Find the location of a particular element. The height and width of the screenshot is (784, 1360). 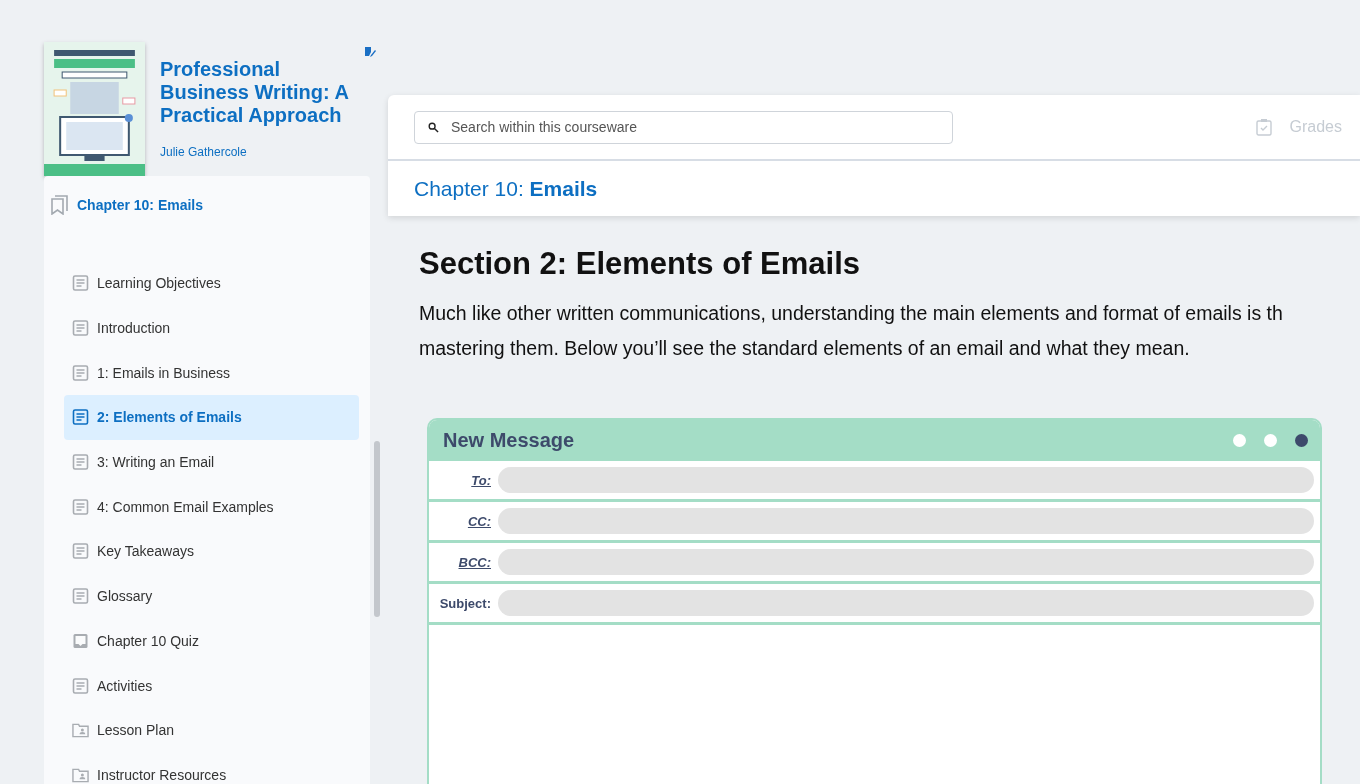

field-label: Subject: is located at coordinates (464, 603).